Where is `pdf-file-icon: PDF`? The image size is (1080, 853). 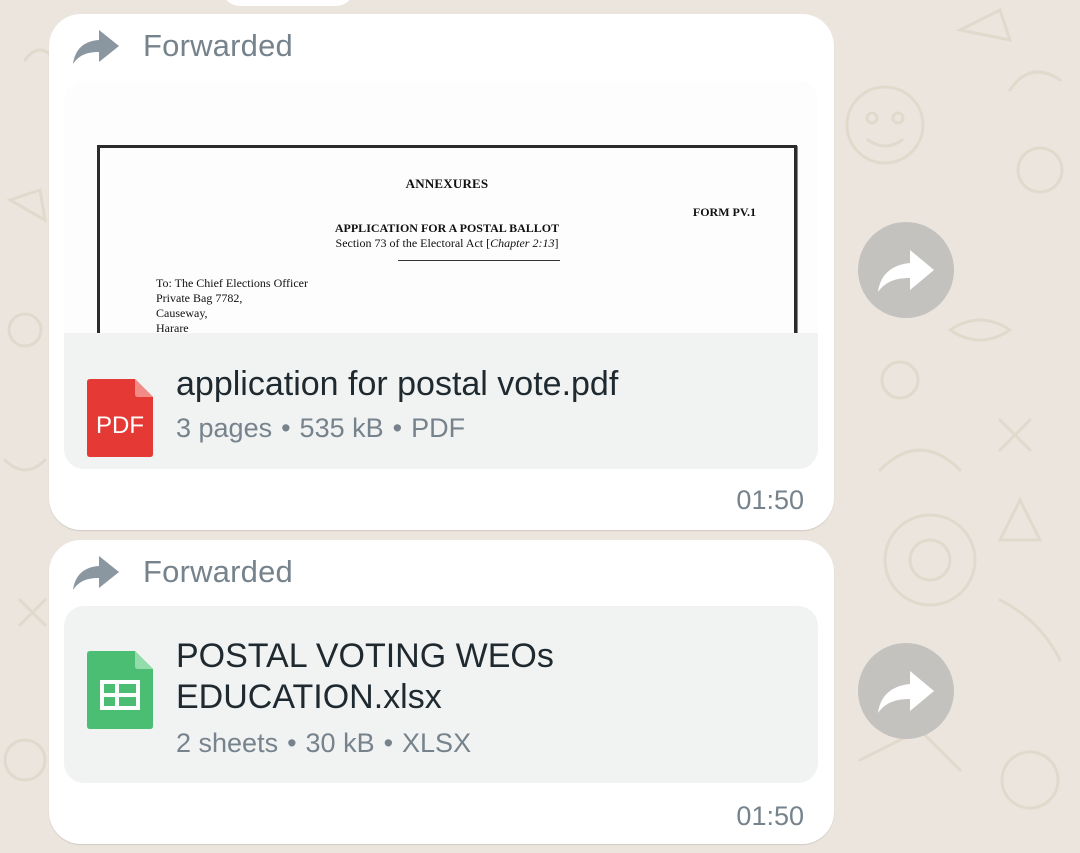
pdf-file-icon: PDF is located at coordinates (120, 420).